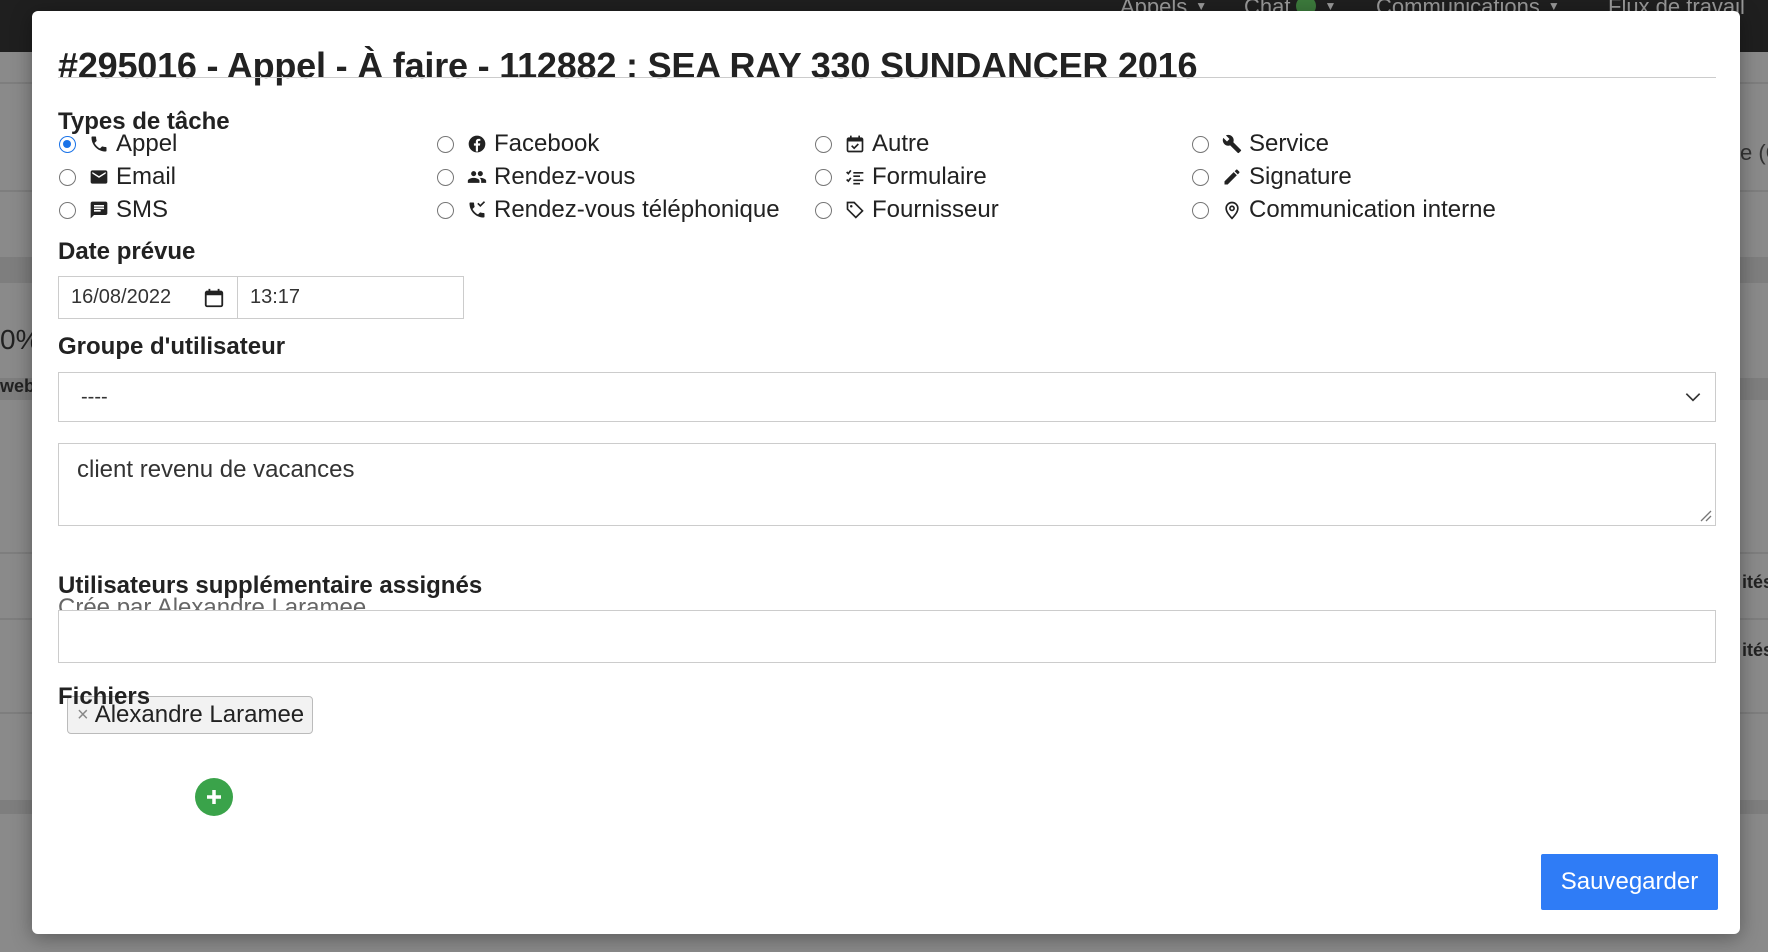 The width and height of the screenshot is (1768, 952). I want to click on tag-icon, so click(855, 210).